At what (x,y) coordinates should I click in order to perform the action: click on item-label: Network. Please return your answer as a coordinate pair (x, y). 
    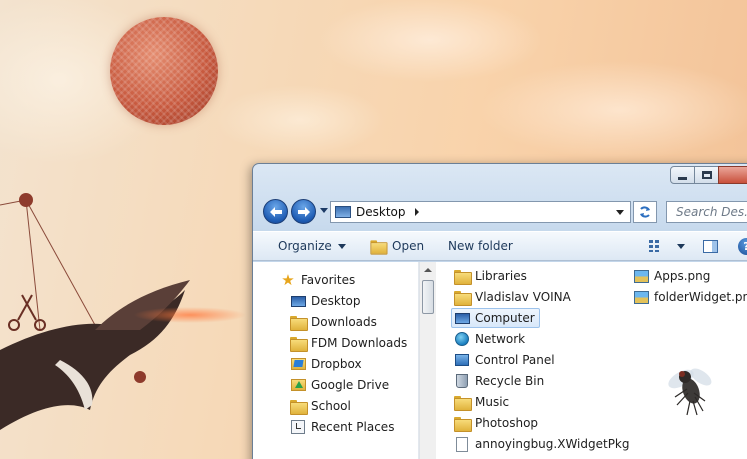
    Looking at the image, I should click on (500, 339).